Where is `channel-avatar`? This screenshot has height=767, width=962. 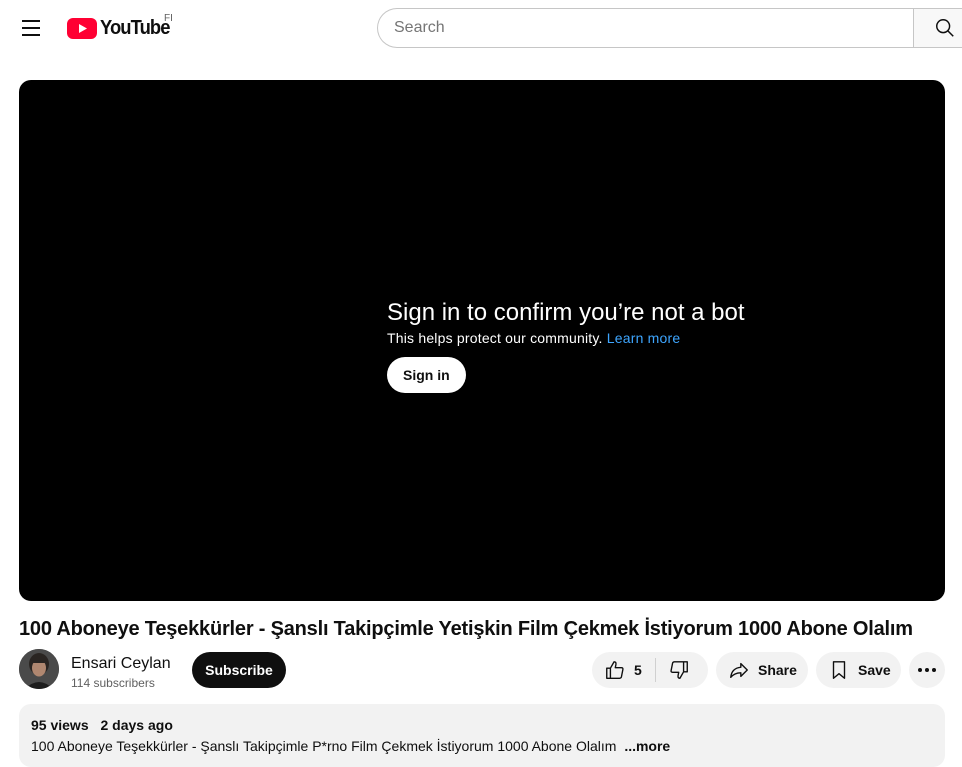 channel-avatar is located at coordinates (39, 669).